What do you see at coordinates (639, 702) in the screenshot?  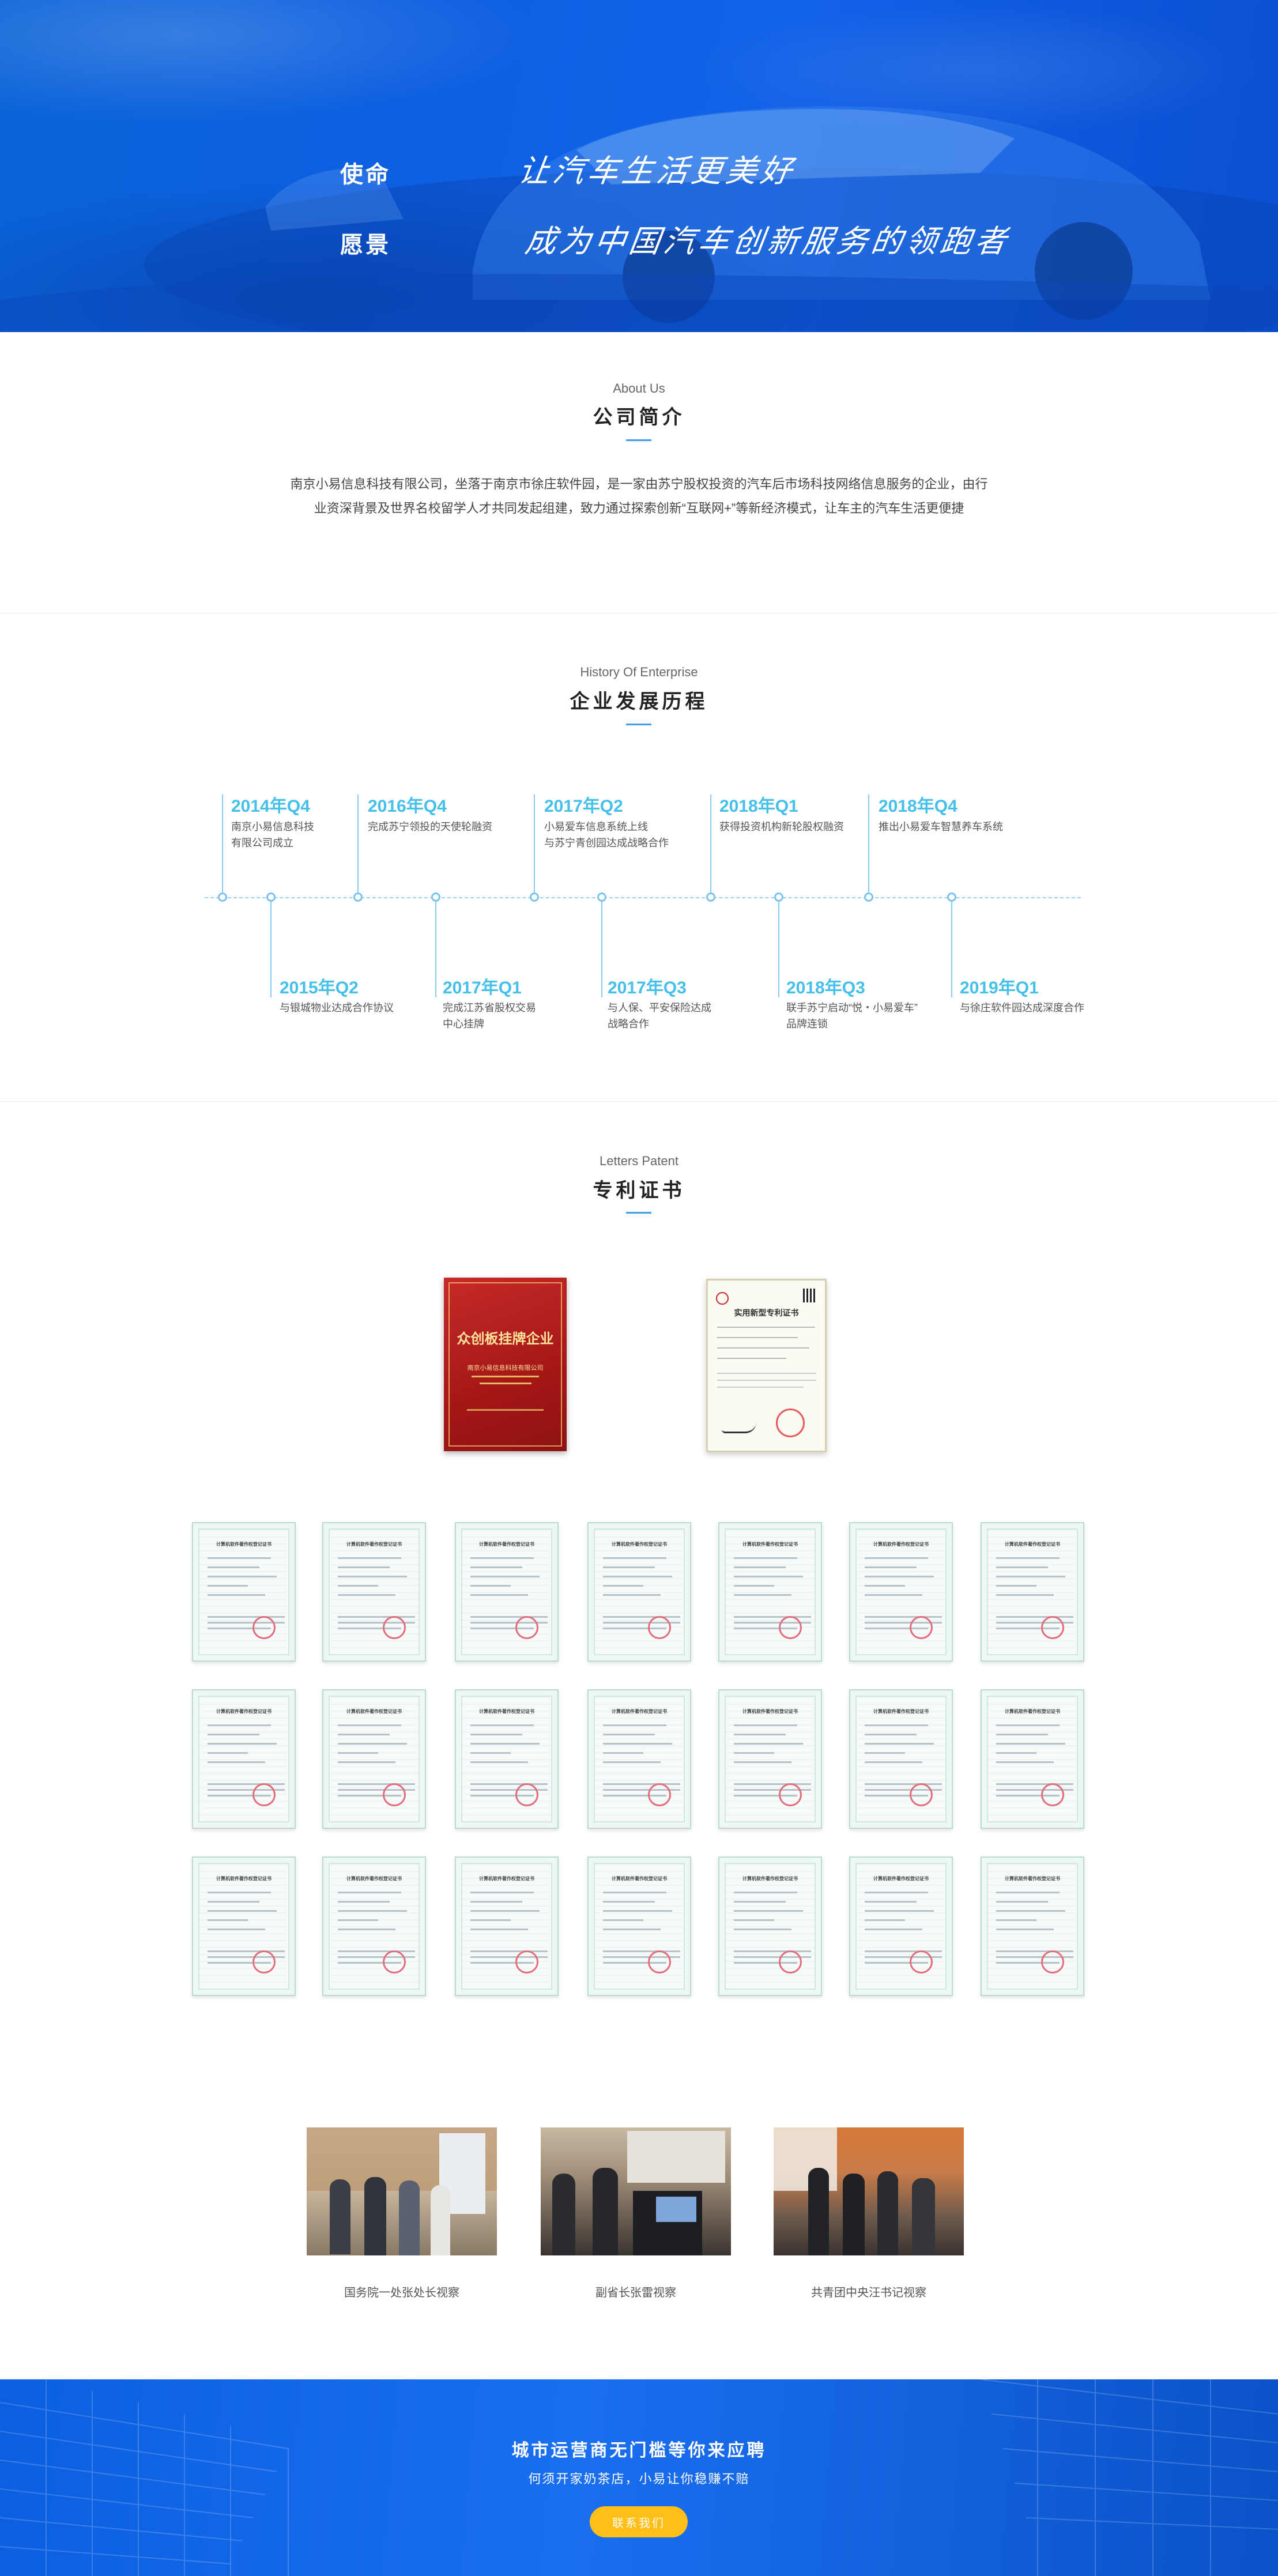 I see `history-title: 企业发展历程` at bounding box center [639, 702].